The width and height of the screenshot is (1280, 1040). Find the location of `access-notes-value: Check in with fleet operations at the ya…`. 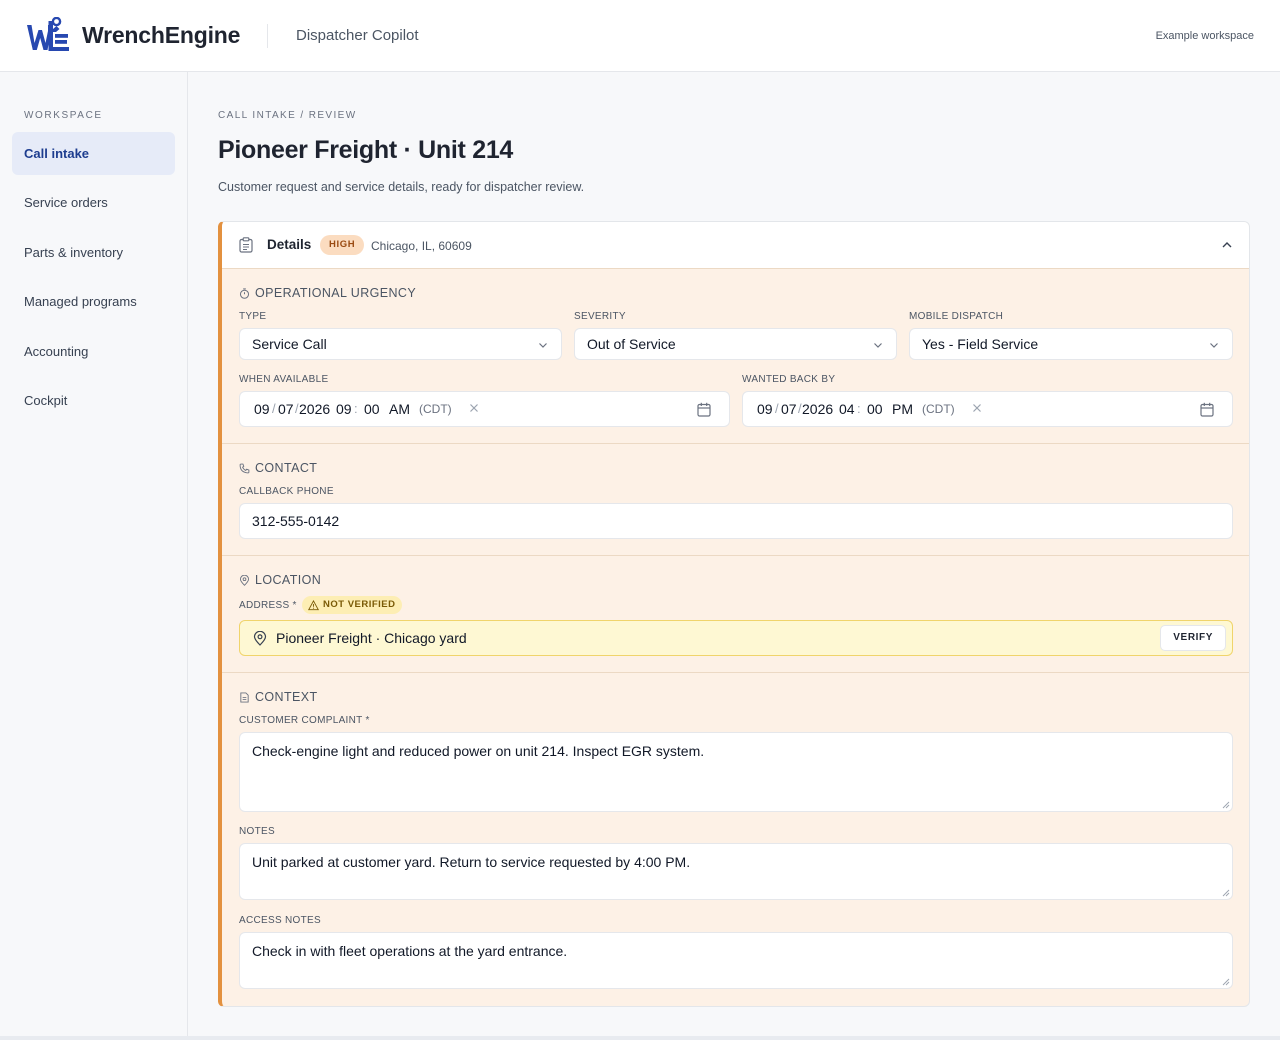

access-notes-value: Check in with fleet operations at the ya… is located at coordinates (410, 951).